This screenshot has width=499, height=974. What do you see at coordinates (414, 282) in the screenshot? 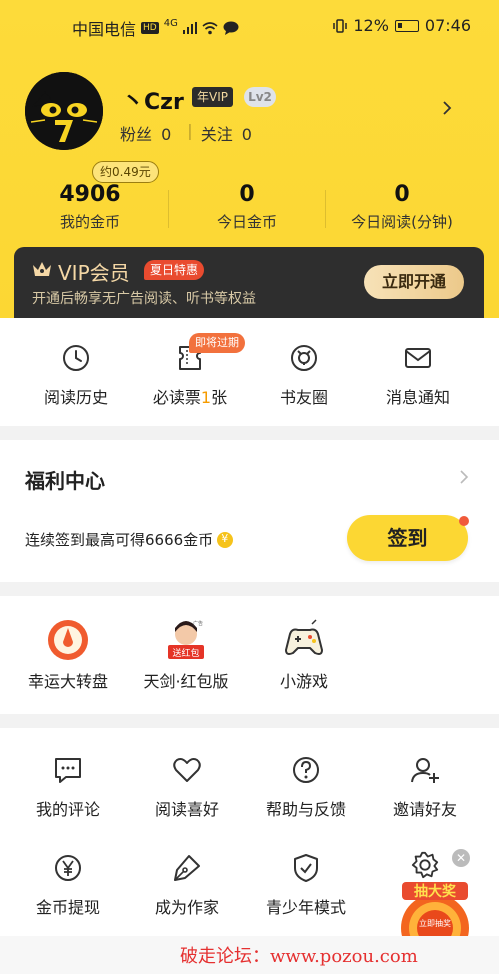
I see `open-vip-button: 立即开通` at bounding box center [414, 282].